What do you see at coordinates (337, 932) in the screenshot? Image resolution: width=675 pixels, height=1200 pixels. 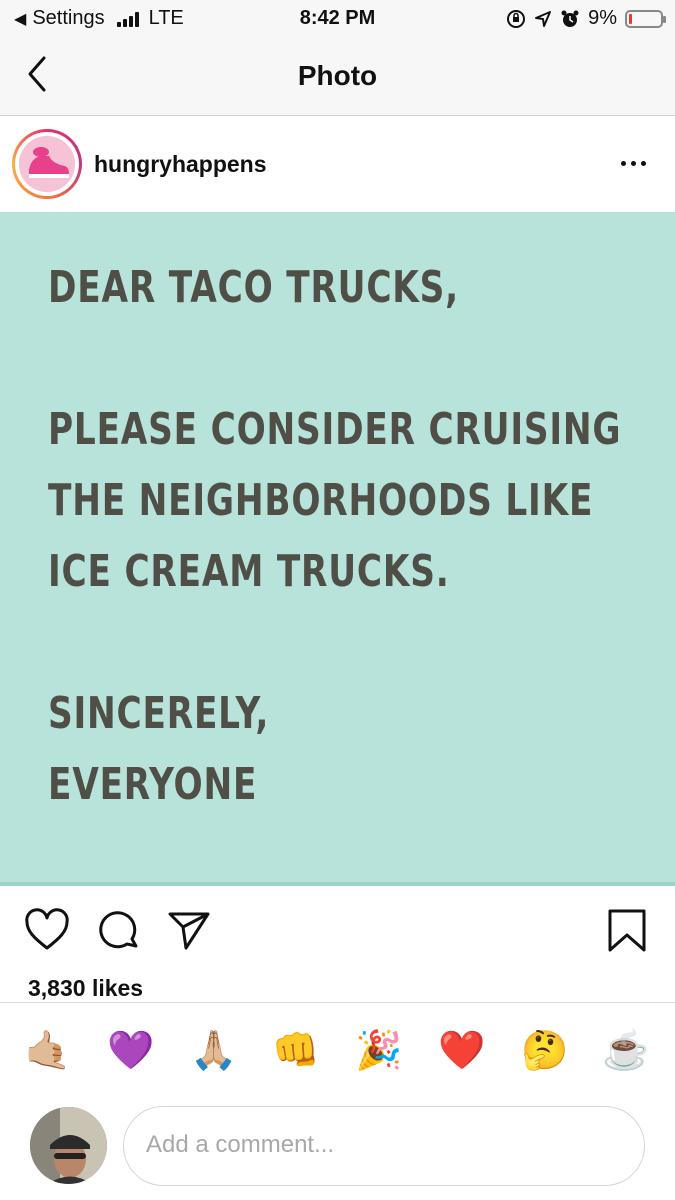 I see `post-actions` at bounding box center [337, 932].